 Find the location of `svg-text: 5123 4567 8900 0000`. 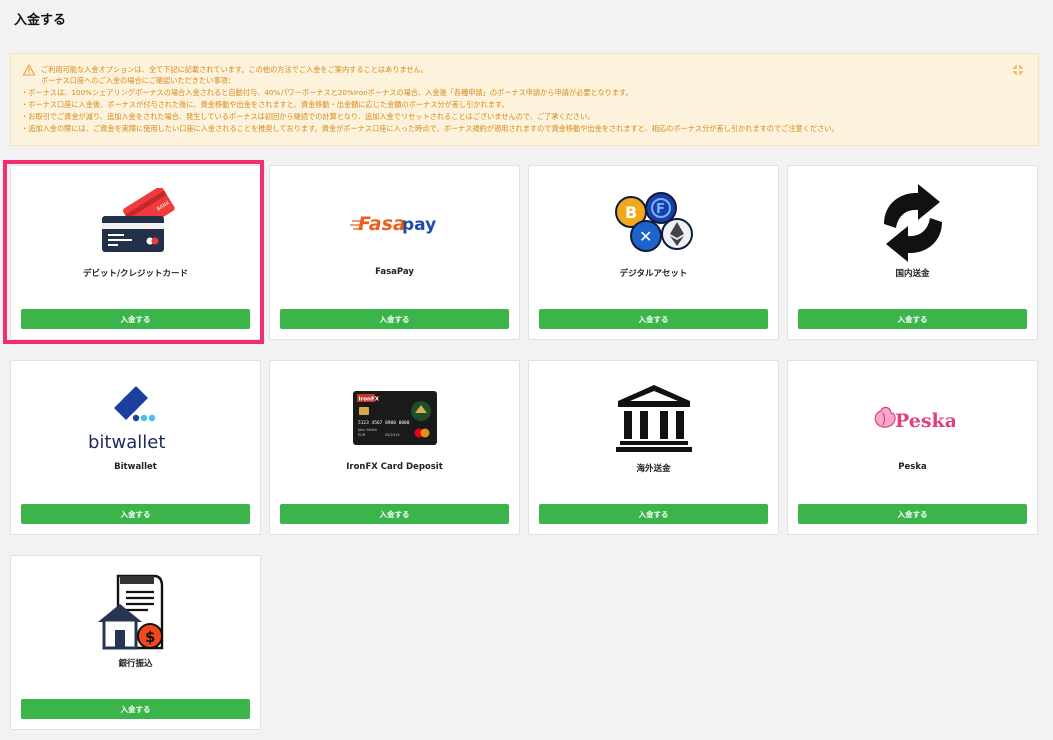

svg-text: 5123 4567 8900 0000 is located at coordinates (384, 423).